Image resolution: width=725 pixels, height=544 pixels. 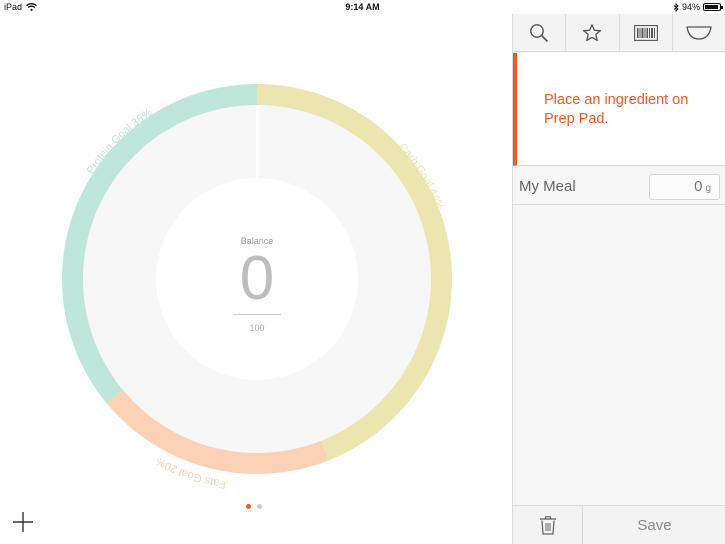 What do you see at coordinates (698, 186) in the screenshot?
I see `meal-weight-value: 0` at bounding box center [698, 186].